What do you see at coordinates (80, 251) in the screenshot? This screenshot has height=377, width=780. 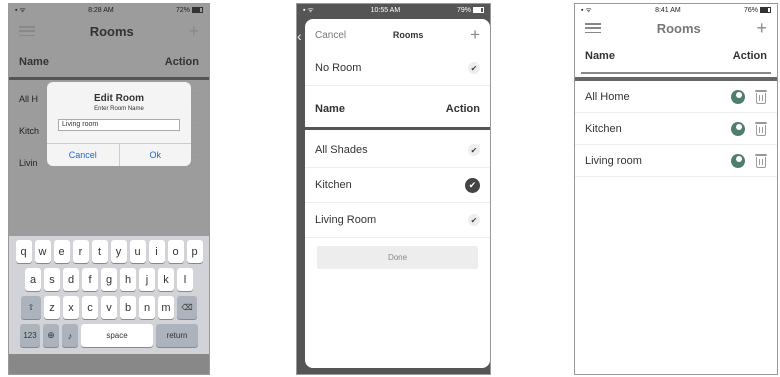 I see `key-r: r` at bounding box center [80, 251].